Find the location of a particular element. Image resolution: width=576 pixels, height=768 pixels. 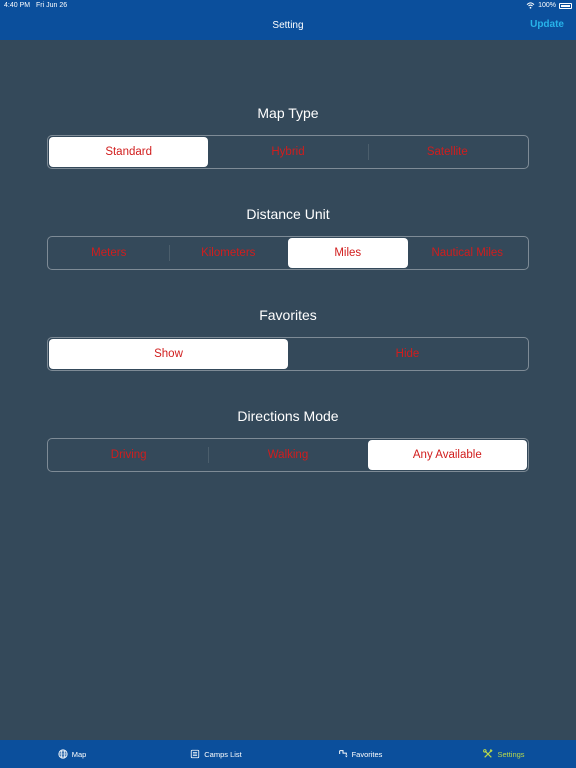

segment-show: Show is located at coordinates (168, 354).